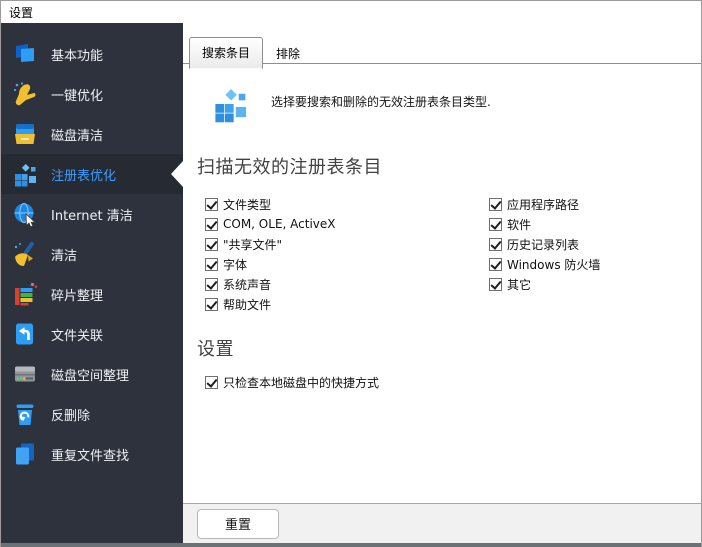  I want to click on checkbox-label: 应用程序路径, so click(543, 204).